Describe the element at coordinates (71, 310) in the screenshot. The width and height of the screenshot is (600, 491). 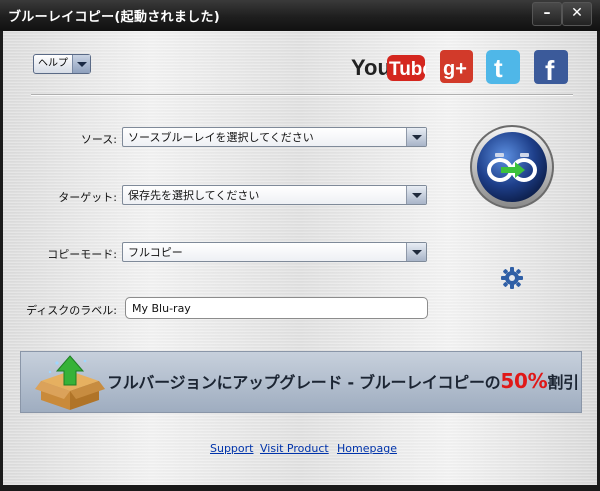
I see `disc-label-label: ディスクのラベル:` at that location.